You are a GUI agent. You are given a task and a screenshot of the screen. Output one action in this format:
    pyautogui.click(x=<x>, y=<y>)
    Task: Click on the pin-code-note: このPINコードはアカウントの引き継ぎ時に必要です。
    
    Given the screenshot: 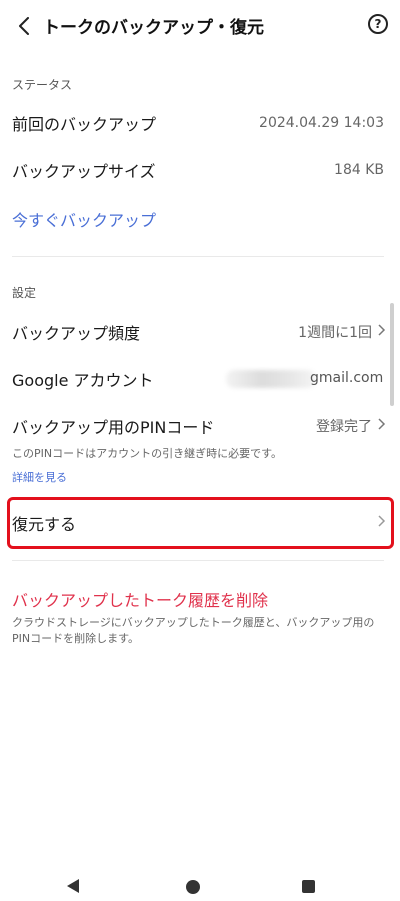 What is the action you would take?
    pyautogui.click(x=147, y=453)
    